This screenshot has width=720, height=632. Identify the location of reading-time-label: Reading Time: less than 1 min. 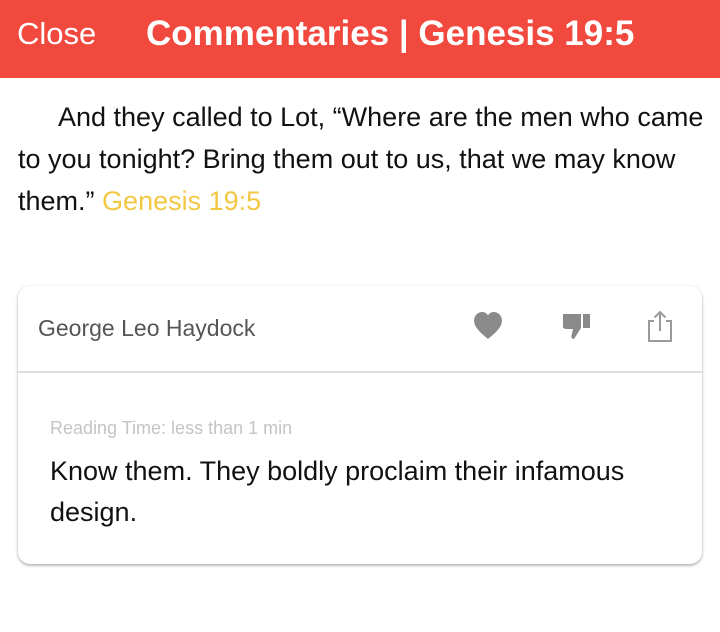
(171, 428).